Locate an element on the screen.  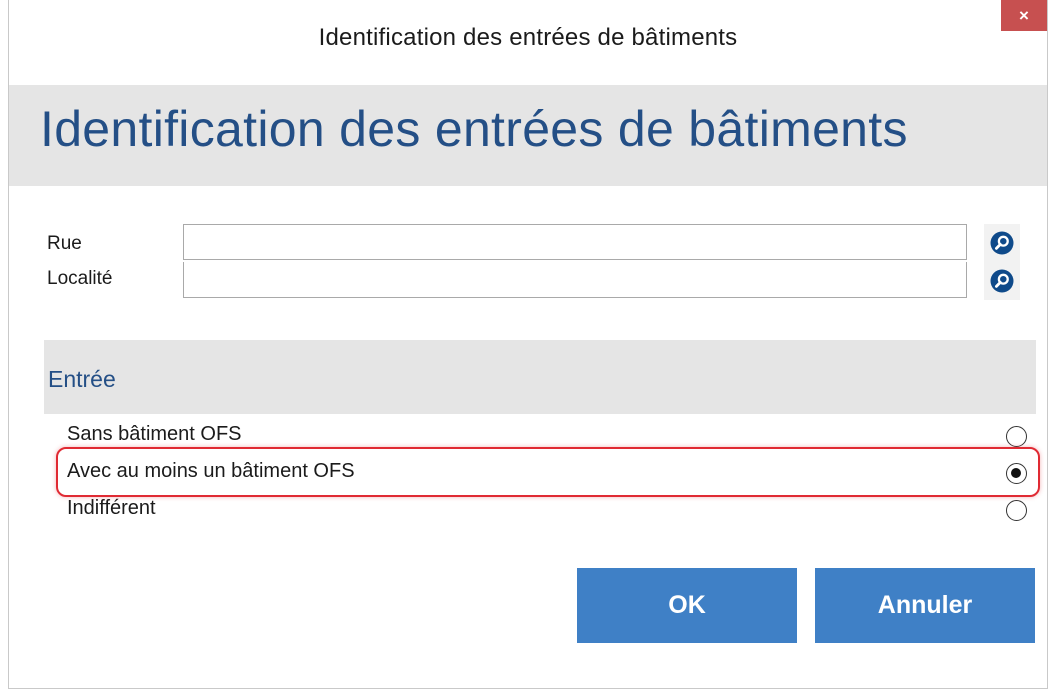
rue-label: Rue is located at coordinates (64, 243).